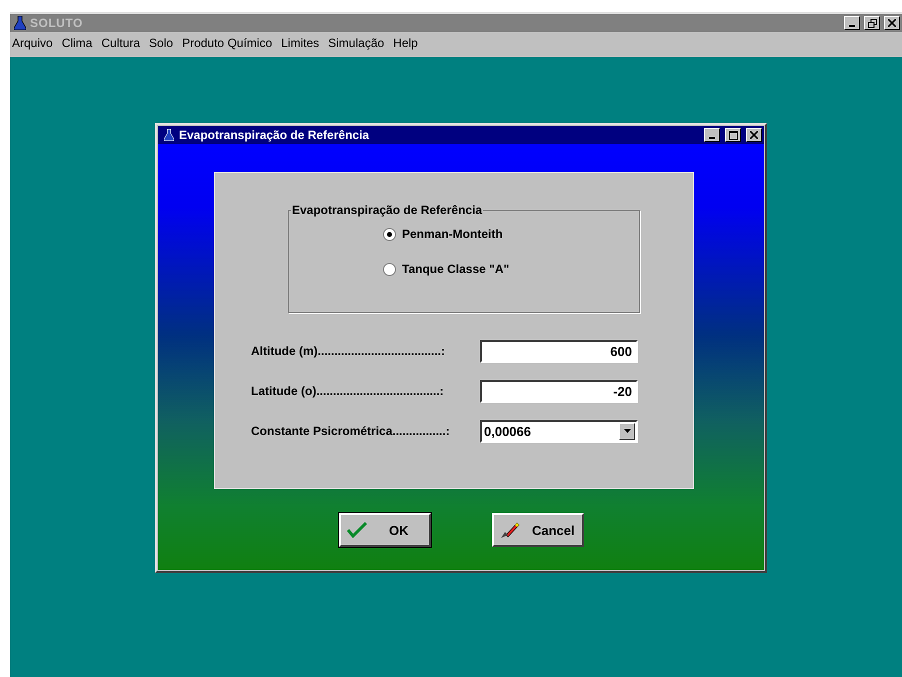 The height and width of the screenshot is (677, 902). I want to click on restore-icon, so click(872, 23).